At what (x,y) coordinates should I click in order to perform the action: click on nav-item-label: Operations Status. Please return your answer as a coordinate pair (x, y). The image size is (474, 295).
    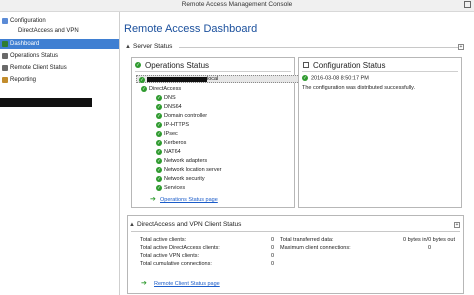
    Looking at the image, I should click on (34, 56).